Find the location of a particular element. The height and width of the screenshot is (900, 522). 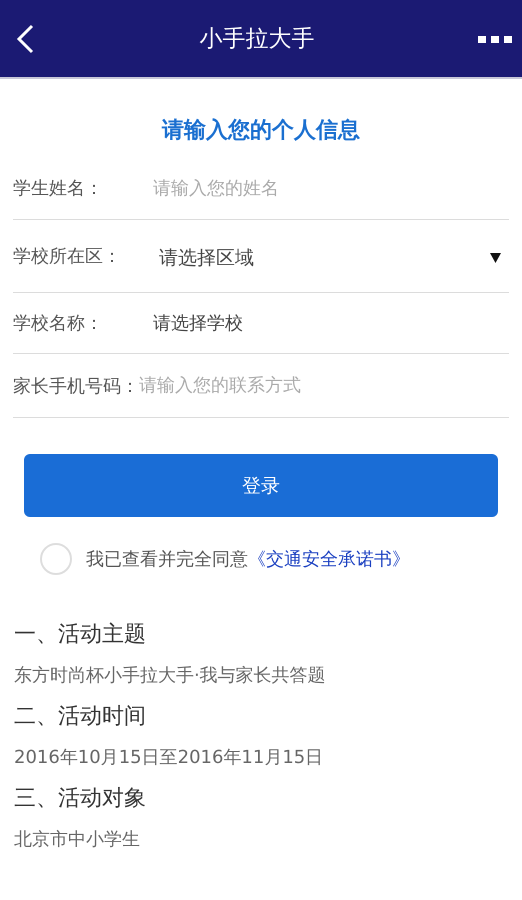

dropdown: 请选择区域 is located at coordinates (331, 256).